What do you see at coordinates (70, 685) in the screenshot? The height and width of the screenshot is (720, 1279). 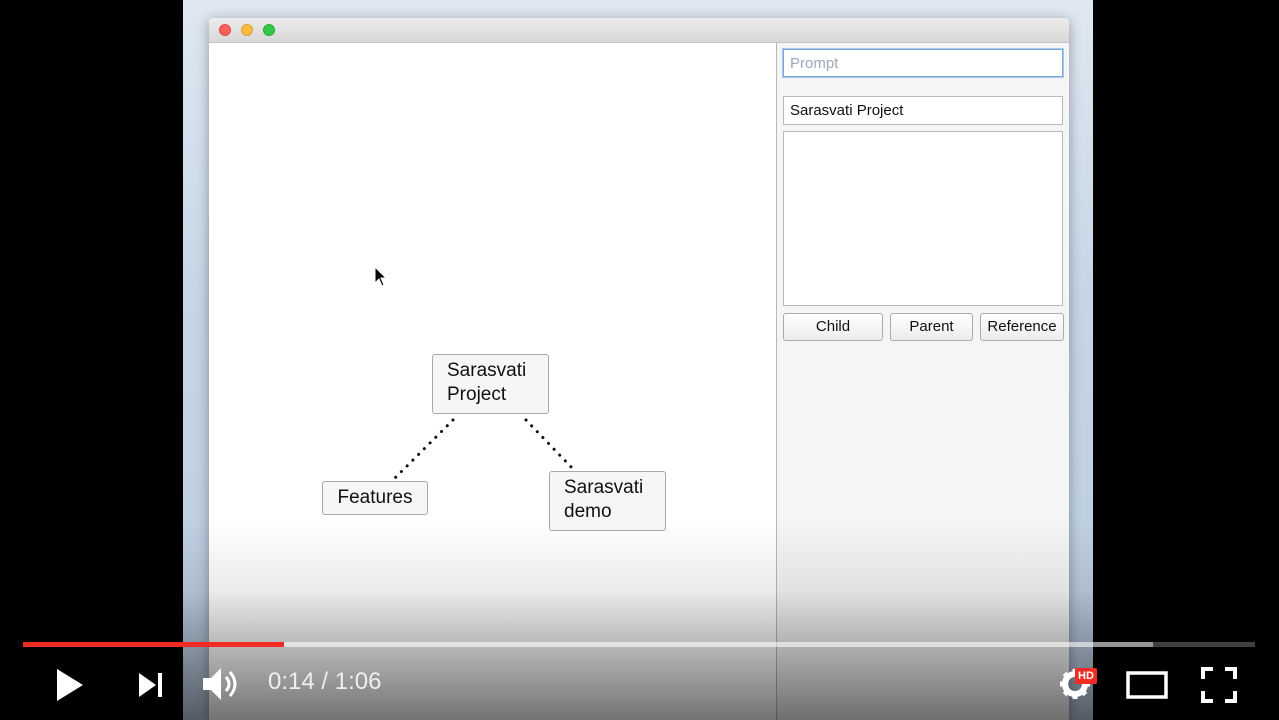 I see `play-icon` at bounding box center [70, 685].